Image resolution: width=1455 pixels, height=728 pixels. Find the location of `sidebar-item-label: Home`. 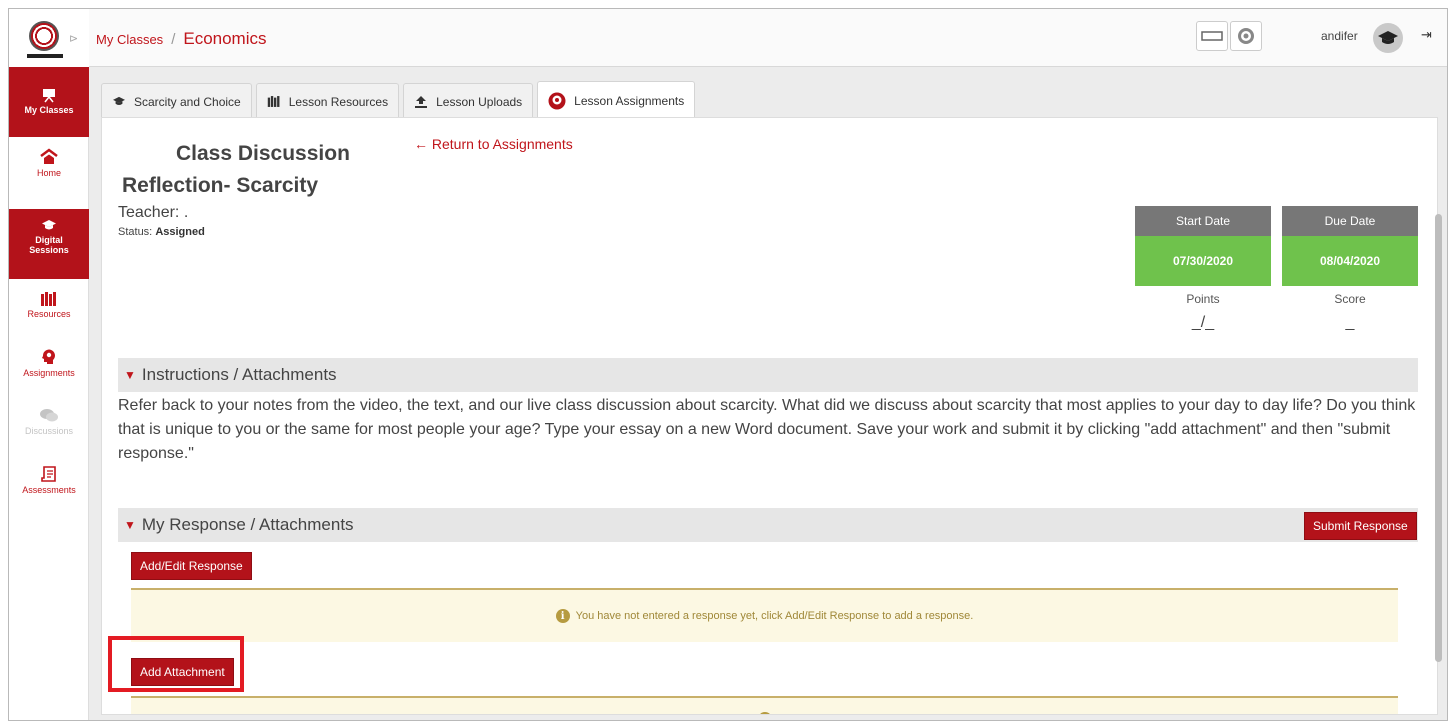

sidebar-item-label: Home is located at coordinates (48, 173).